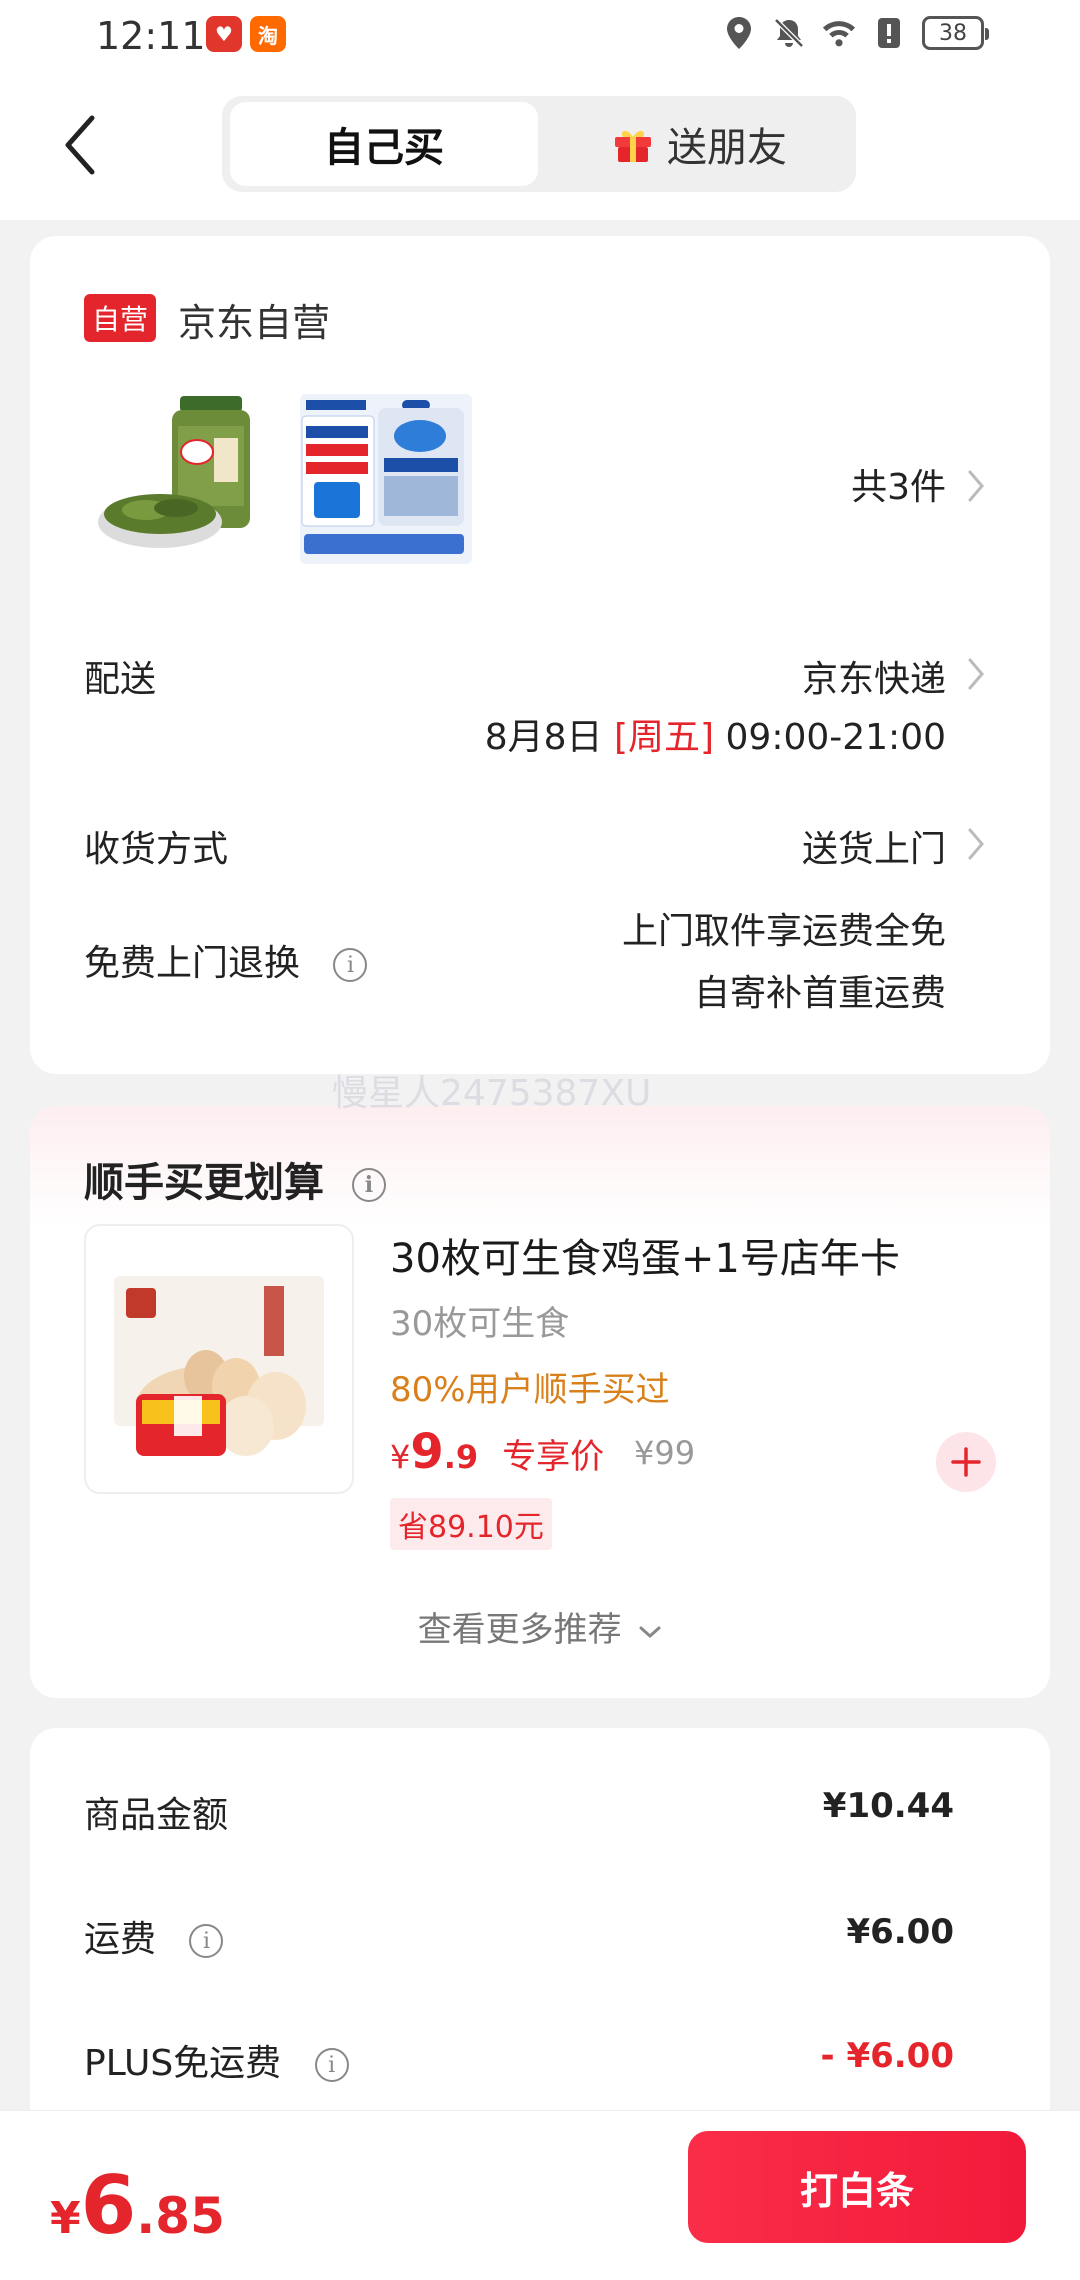 The width and height of the screenshot is (1080, 2280). What do you see at coordinates (219, 1359) in the screenshot?
I see `recommend-product-image` at bounding box center [219, 1359].